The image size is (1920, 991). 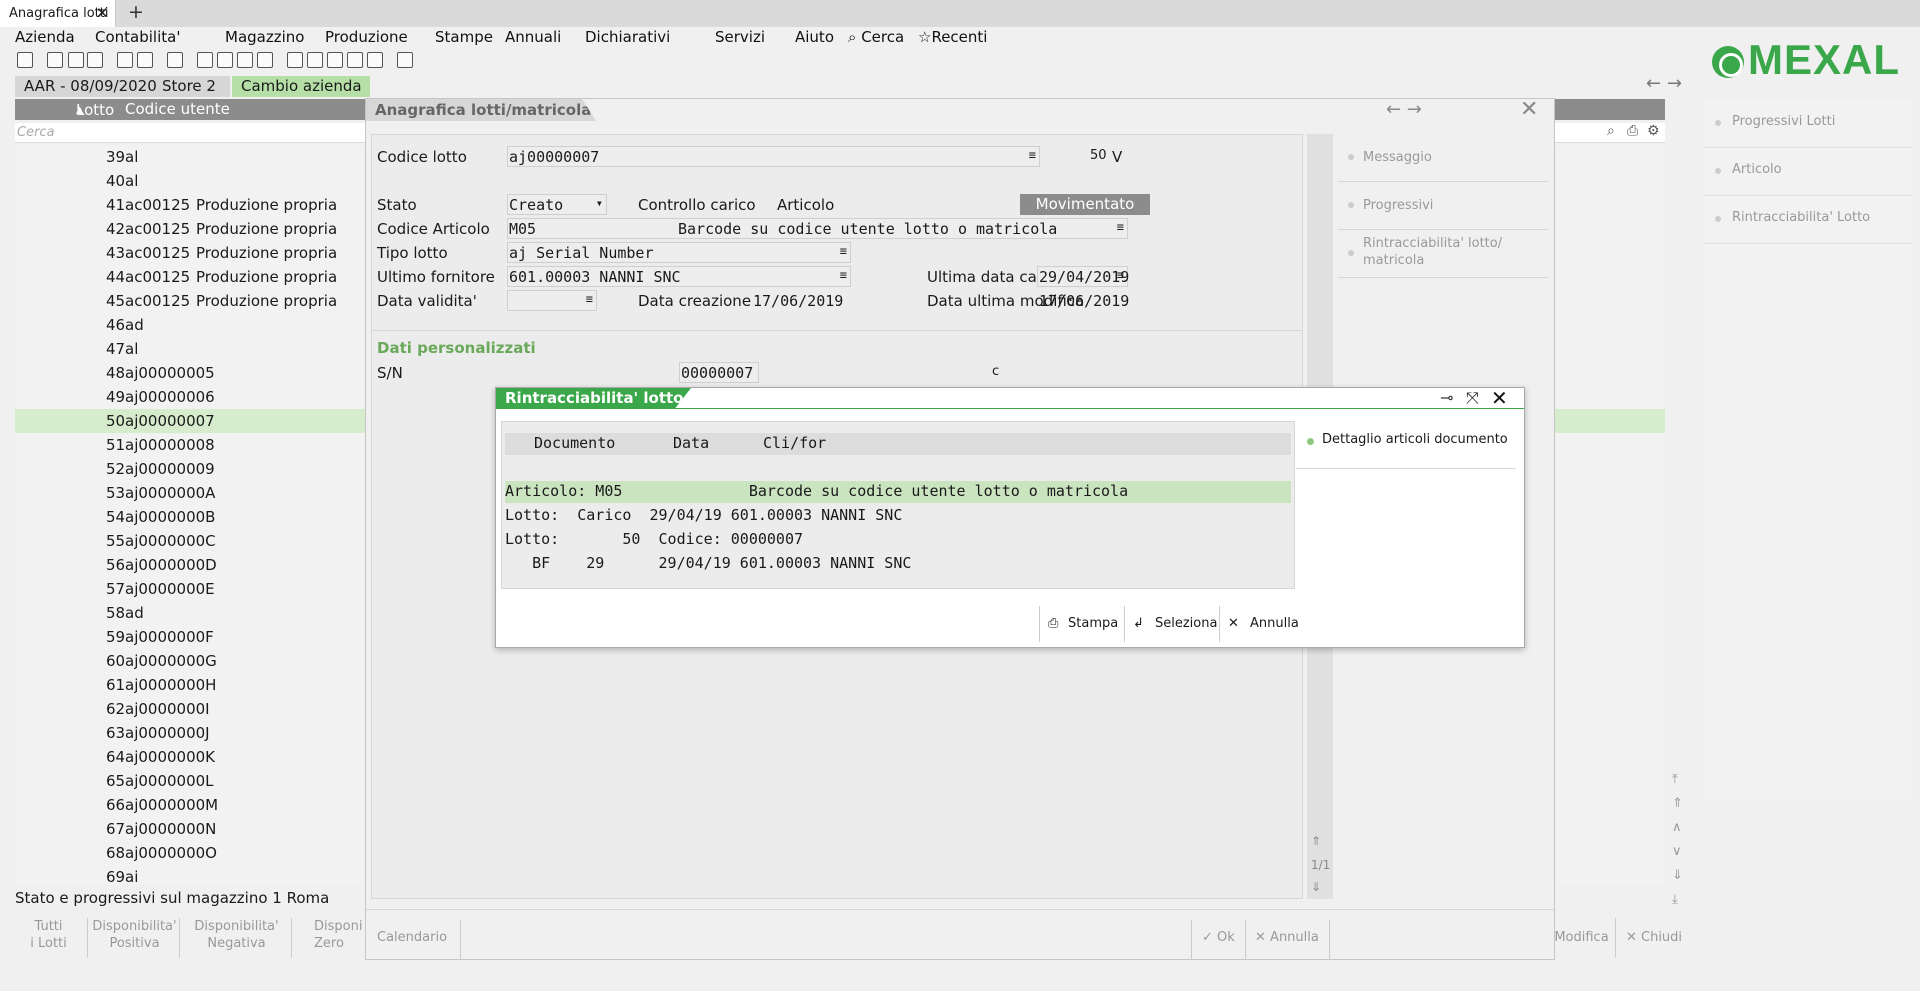 I want to click on side-item-rintracciabilita: Rintracciabilita' Lotto, so click(x=1808, y=220).